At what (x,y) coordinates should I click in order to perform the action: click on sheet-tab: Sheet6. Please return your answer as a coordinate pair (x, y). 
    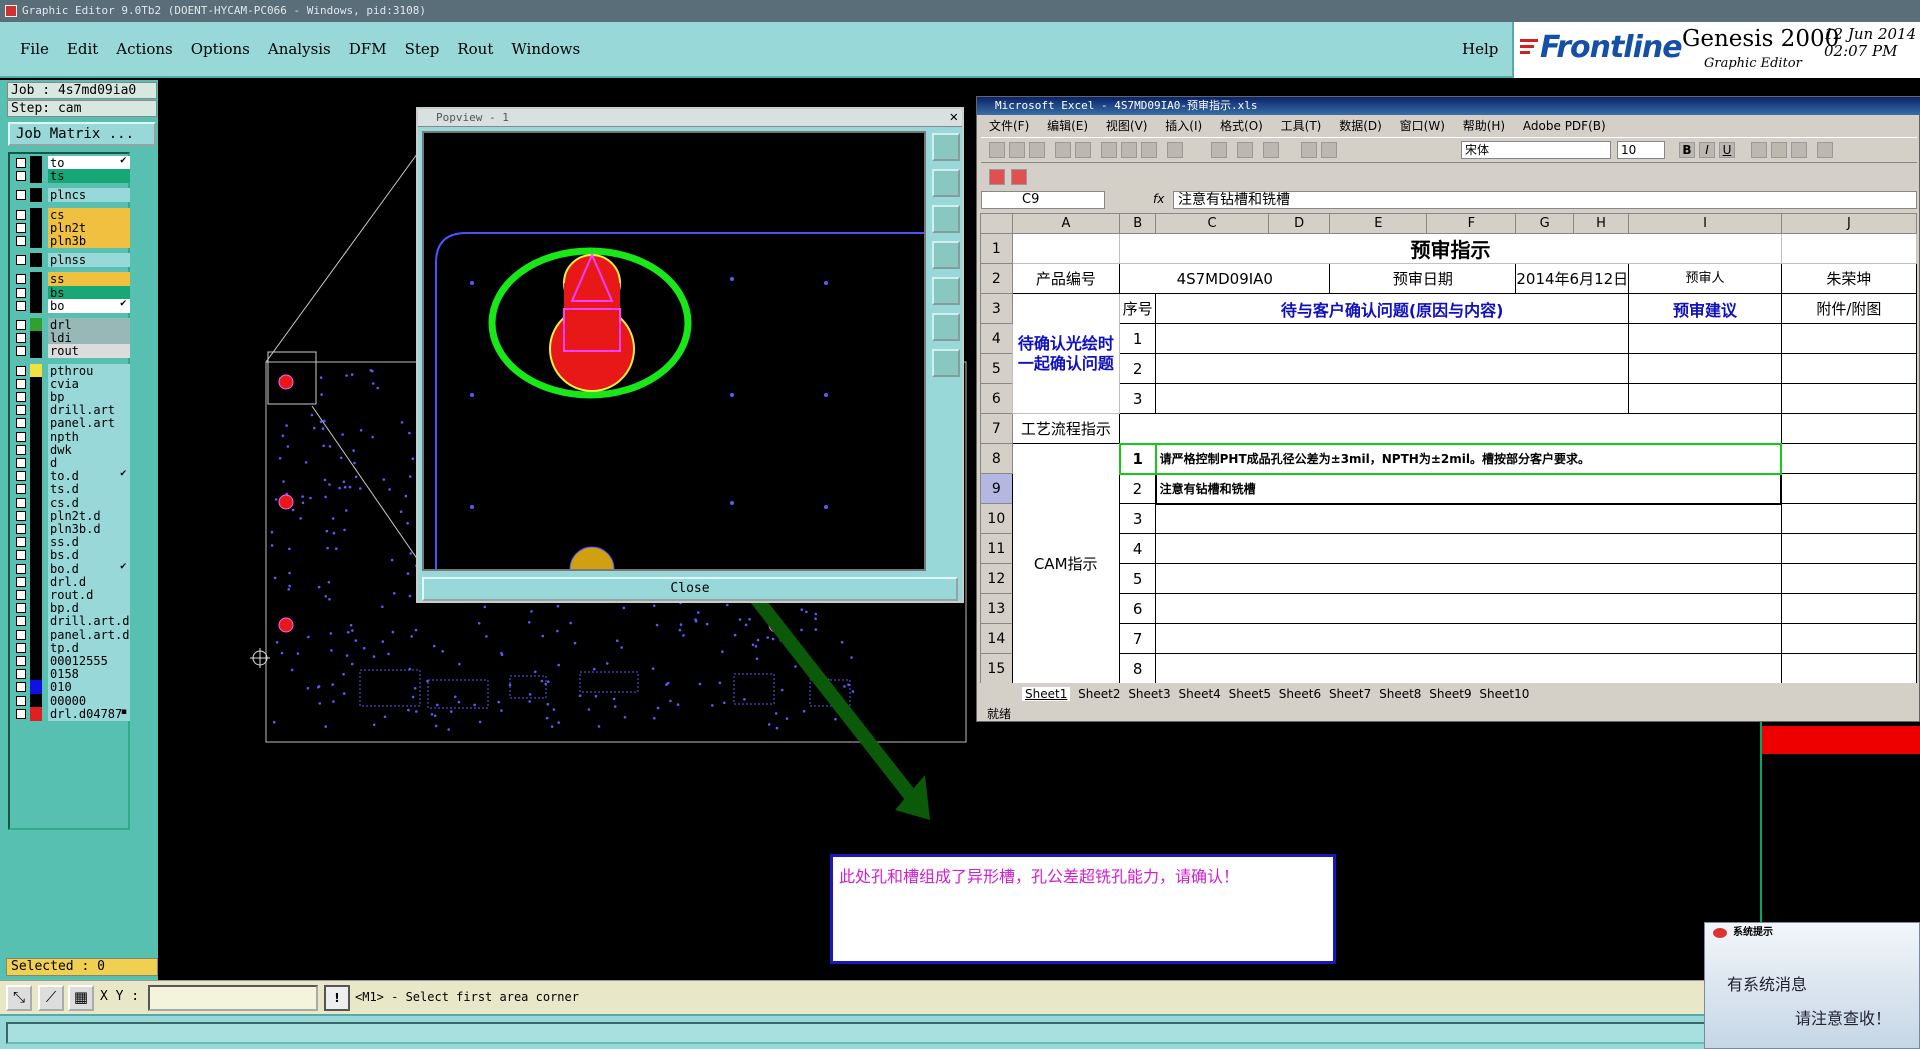
    Looking at the image, I should click on (1300, 694).